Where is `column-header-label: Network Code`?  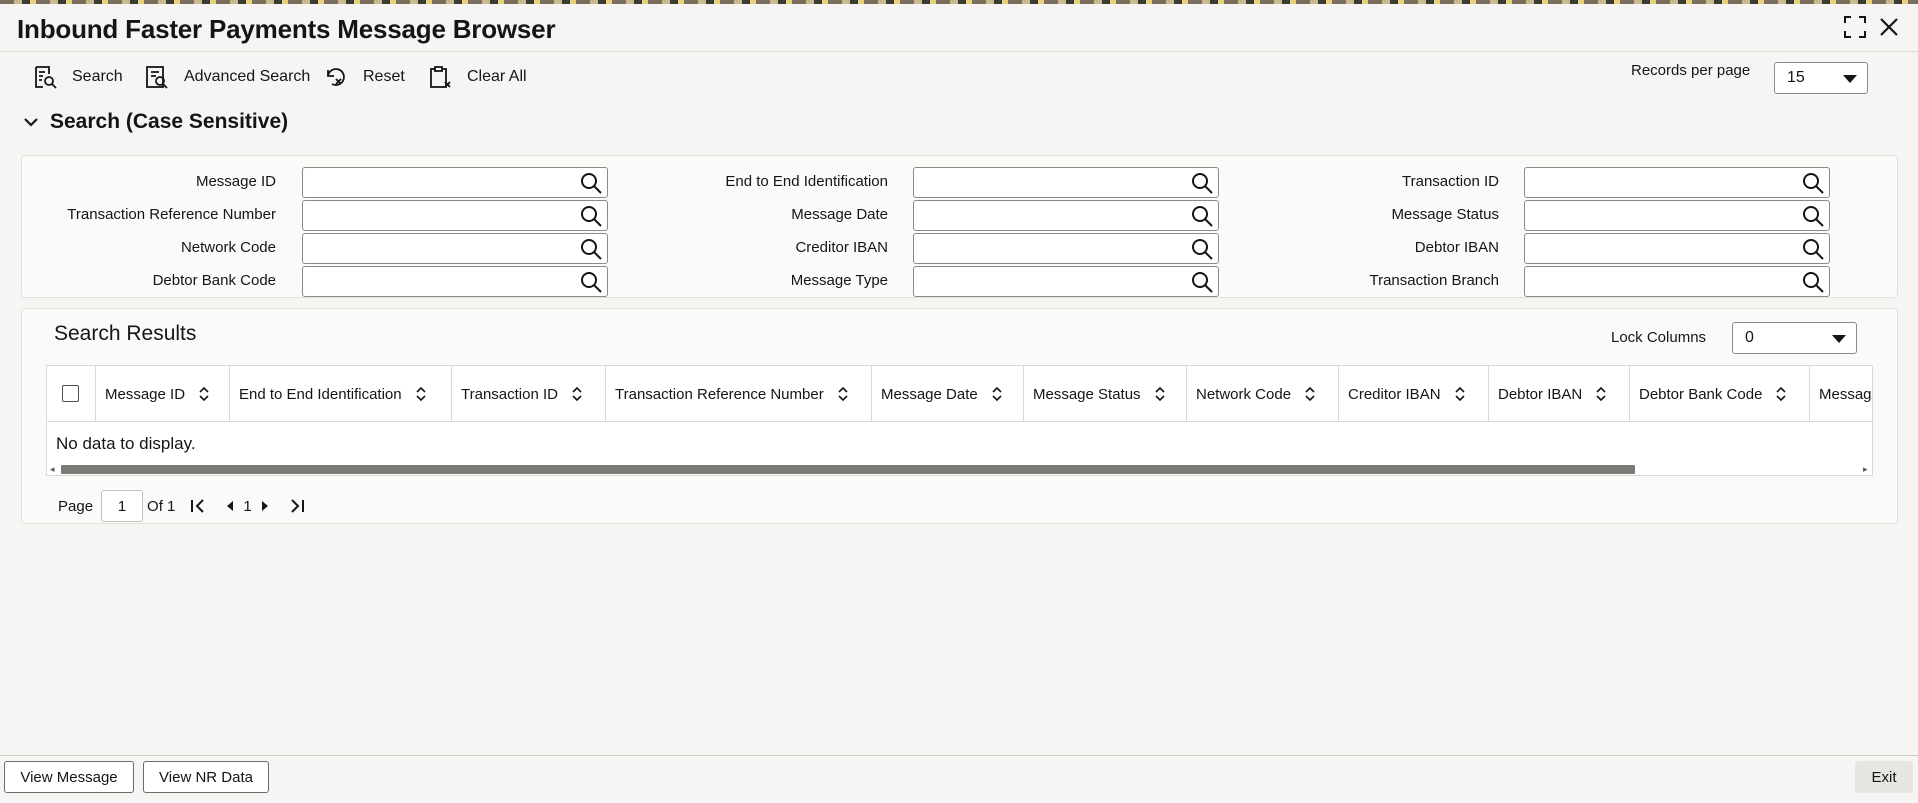
column-header-label: Network Code is located at coordinates (1244, 394).